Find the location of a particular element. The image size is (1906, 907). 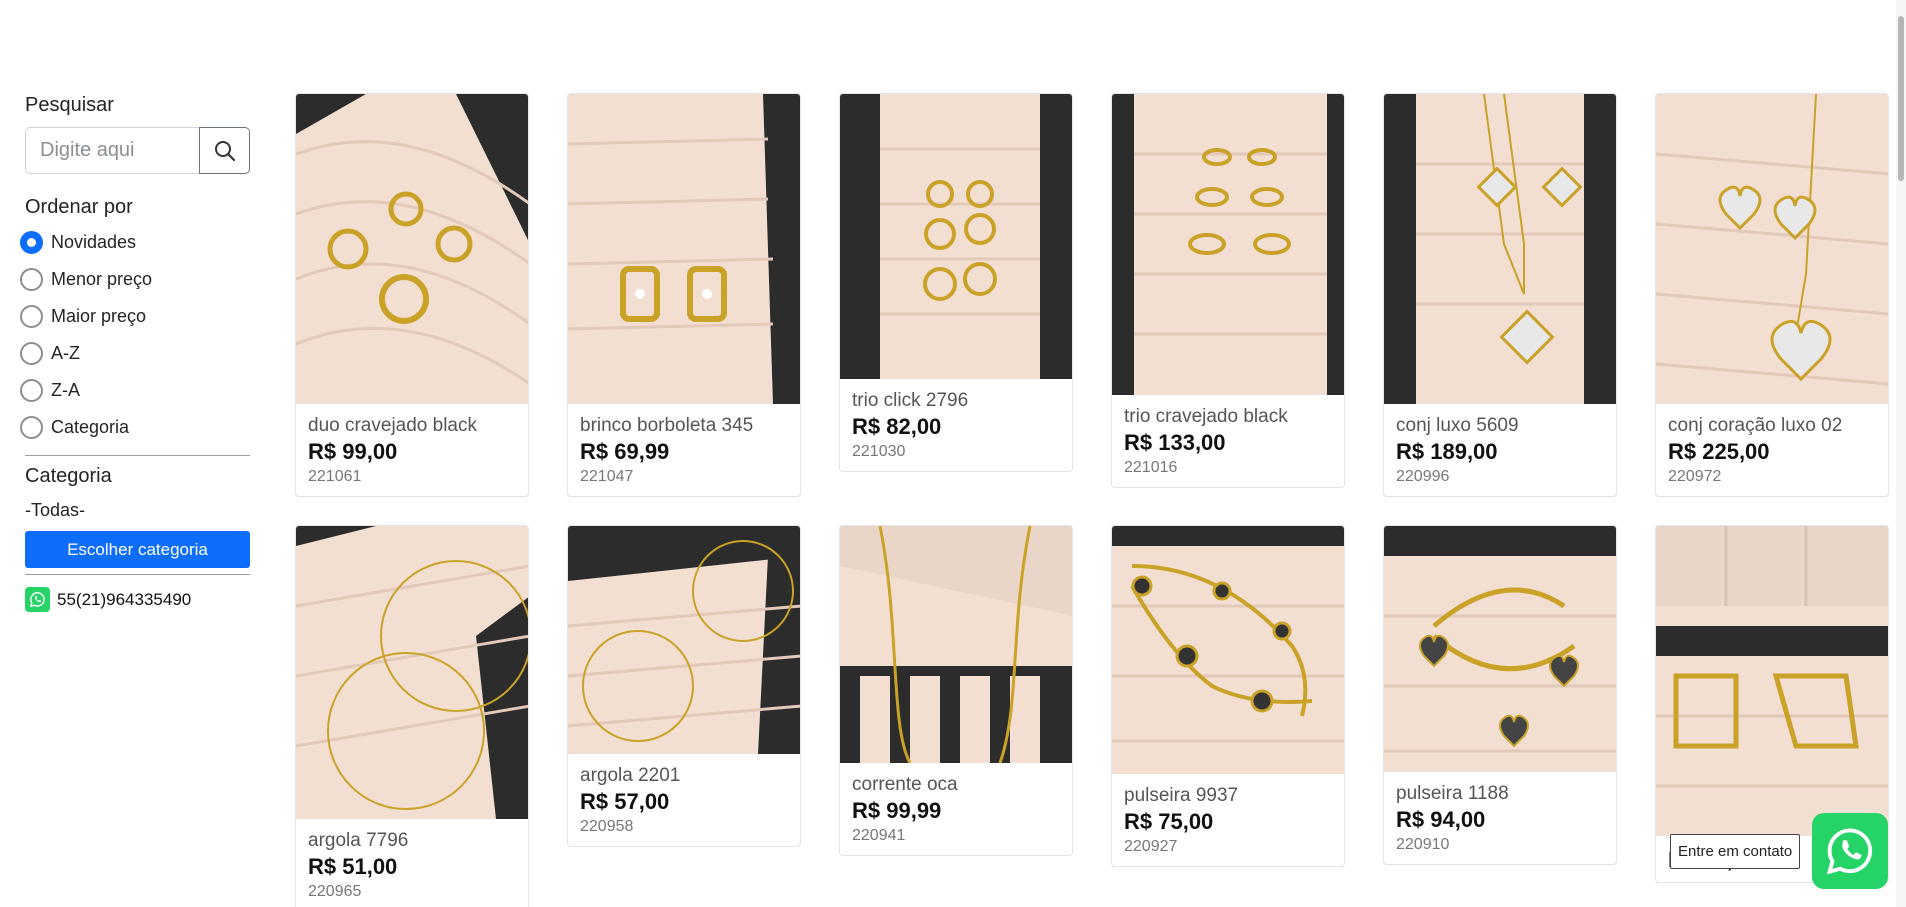

sort-option-novidades: Novidades is located at coordinates (78, 242).